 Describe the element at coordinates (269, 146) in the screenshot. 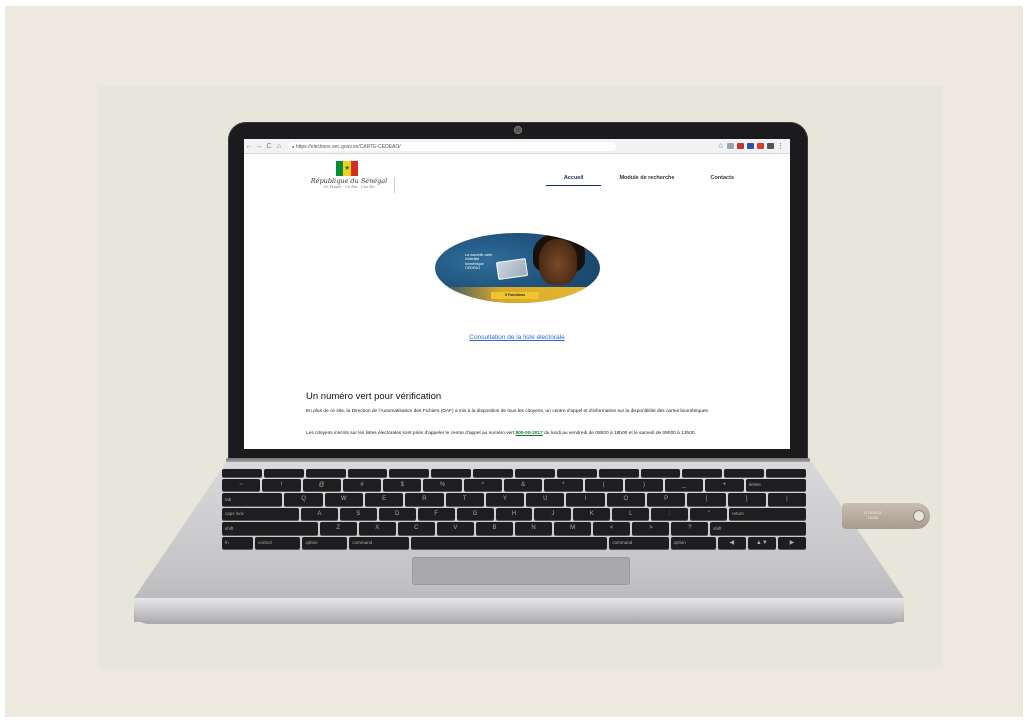

I see `reload-icon: C` at that location.